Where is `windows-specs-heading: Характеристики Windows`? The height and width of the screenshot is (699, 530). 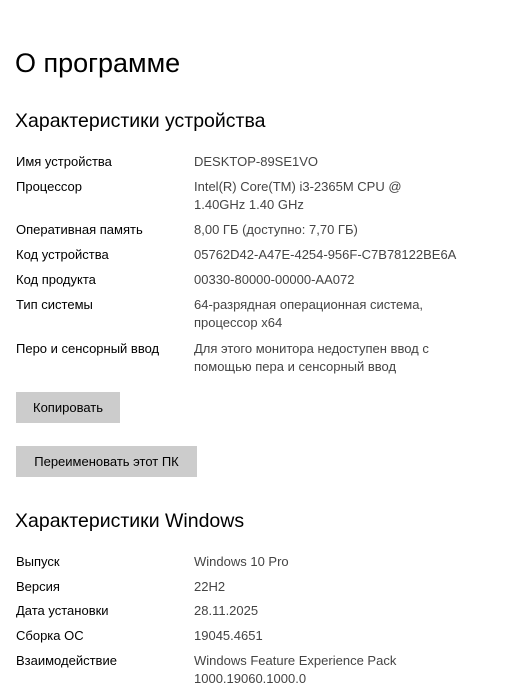
windows-specs-heading: Характеристики Windows is located at coordinates (130, 521).